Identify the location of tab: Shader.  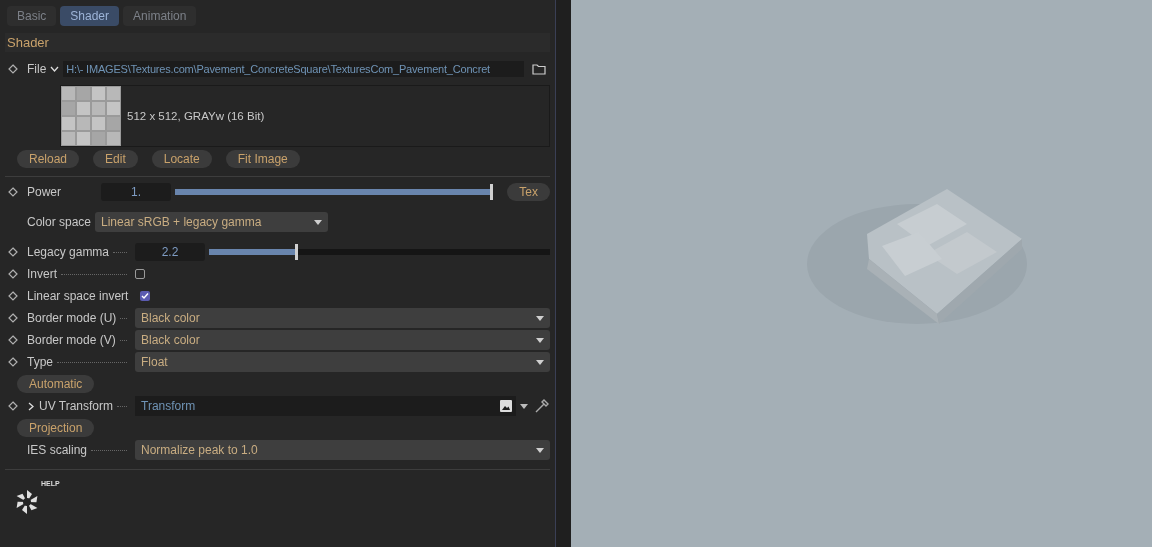
(90, 16).